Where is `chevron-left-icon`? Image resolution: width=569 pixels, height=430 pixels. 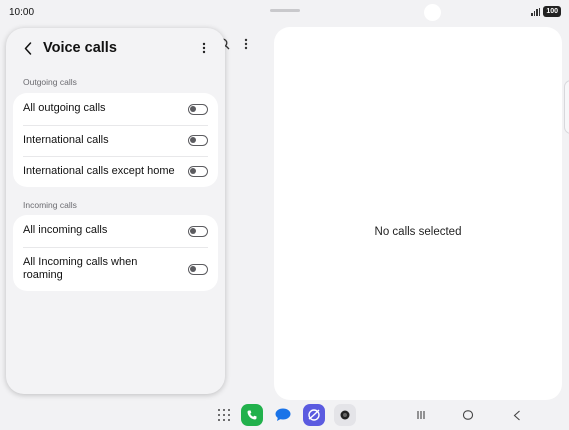 chevron-left-icon is located at coordinates (28, 48).